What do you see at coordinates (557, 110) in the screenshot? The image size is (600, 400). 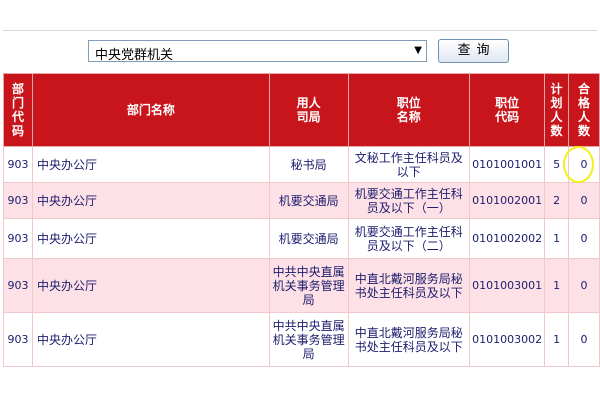 I see `header-planned: 计划人数` at bounding box center [557, 110].